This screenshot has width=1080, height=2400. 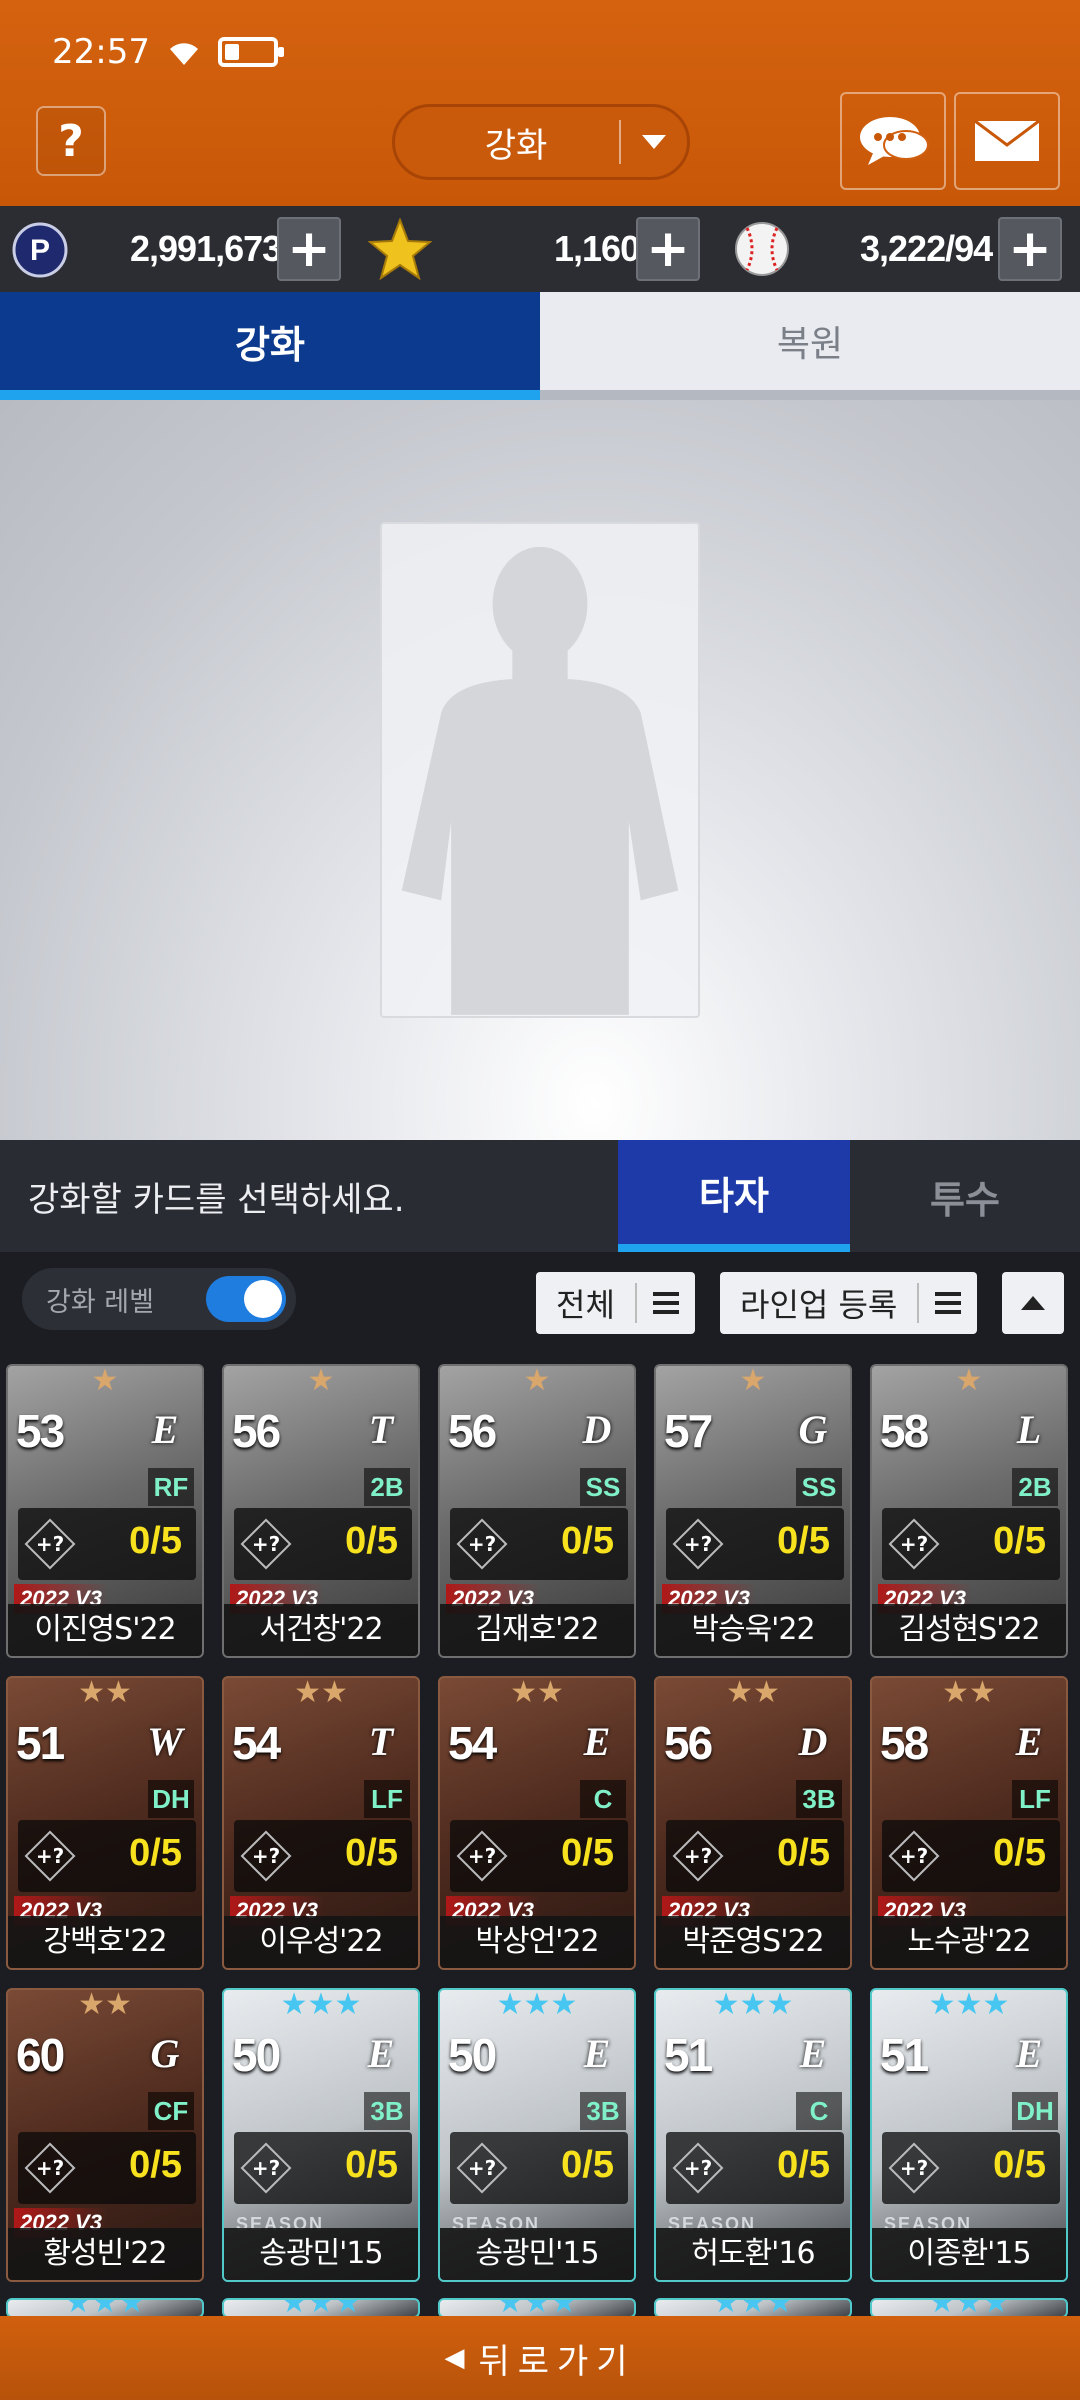 What do you see at coordinates (256, 2055) in the screenshot?
I see `card-overall: 50` at bounding box center [256, 2055].